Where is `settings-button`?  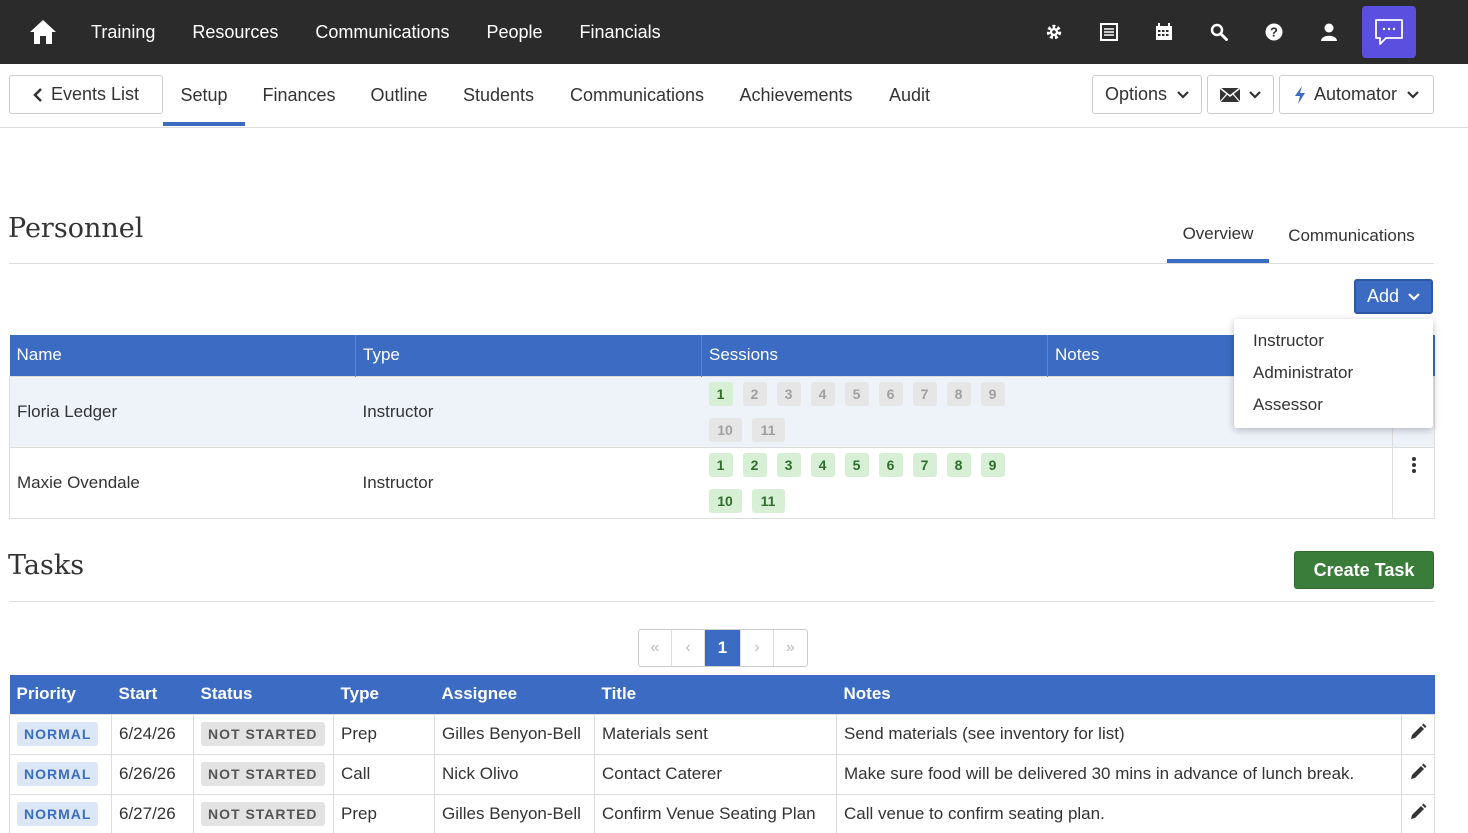
settings-button is located at coordinates (1053, 32).